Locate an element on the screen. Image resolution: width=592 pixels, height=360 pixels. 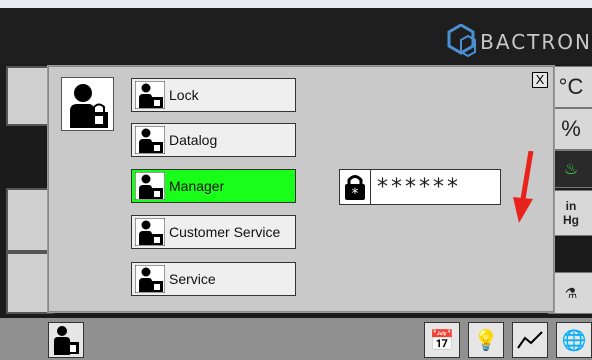
user-lock-icon is located at coordinates (66, 340).